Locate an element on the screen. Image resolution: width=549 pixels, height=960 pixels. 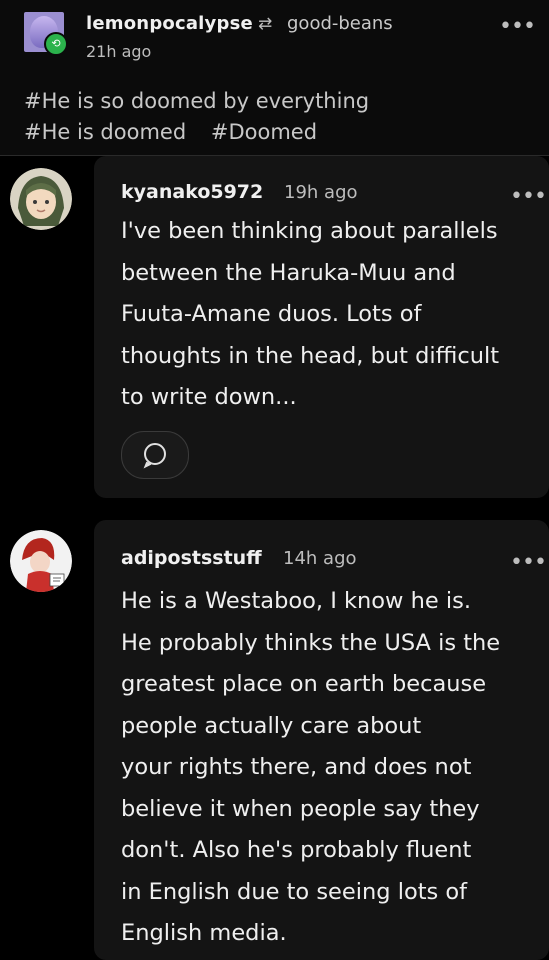
reblog-icon: ⇄ is located at coordinates (265, 24).